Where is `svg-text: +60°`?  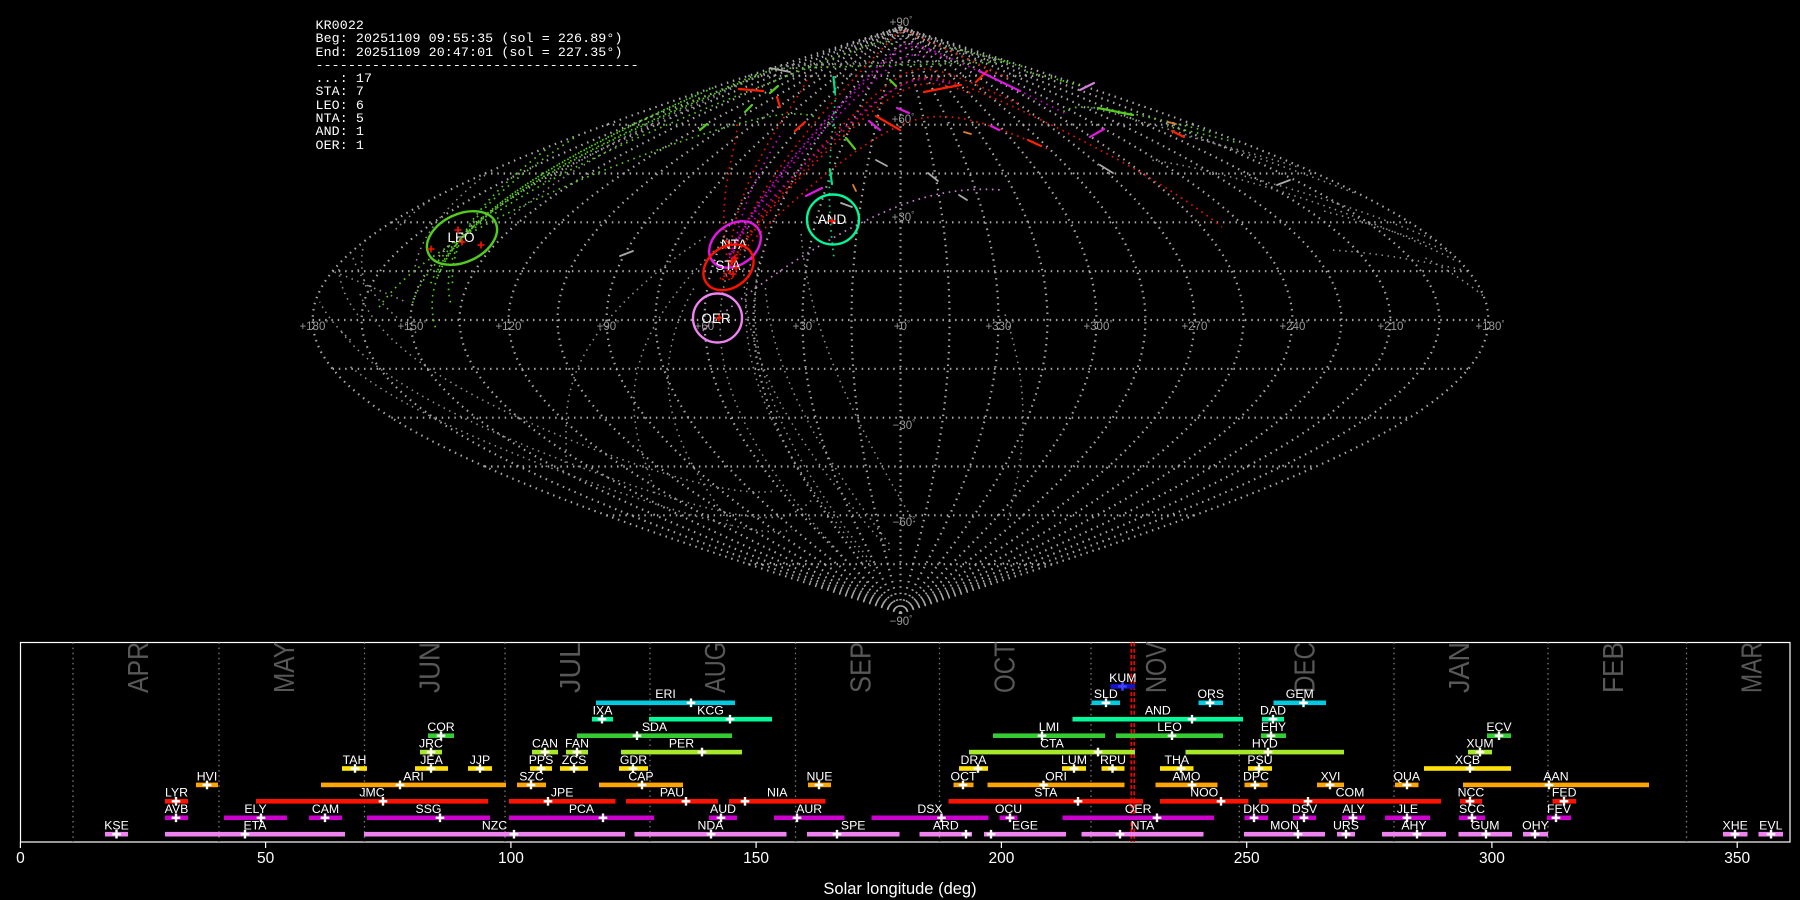 svg-text: +60° is located at coordinates (903, 119).